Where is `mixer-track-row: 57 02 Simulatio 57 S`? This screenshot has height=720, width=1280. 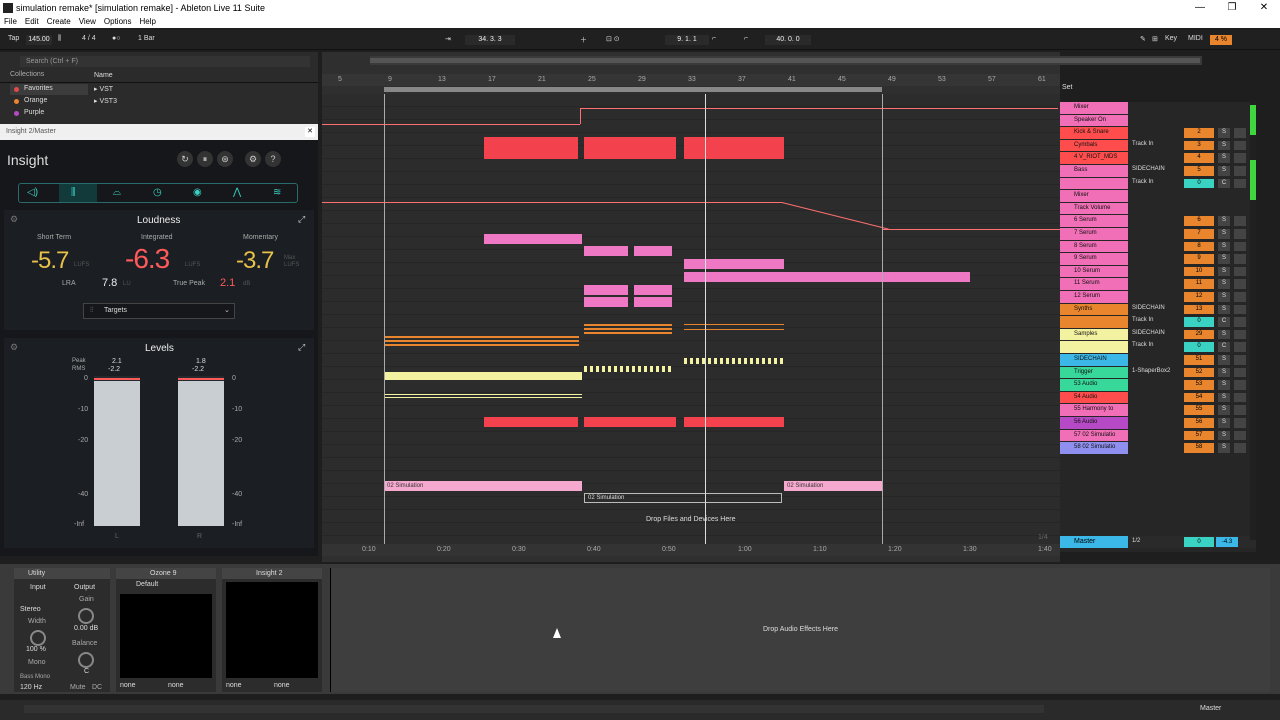
mixer-track-row: 57 02 Simulatio 57 S is located at coordinates (1158, 435).